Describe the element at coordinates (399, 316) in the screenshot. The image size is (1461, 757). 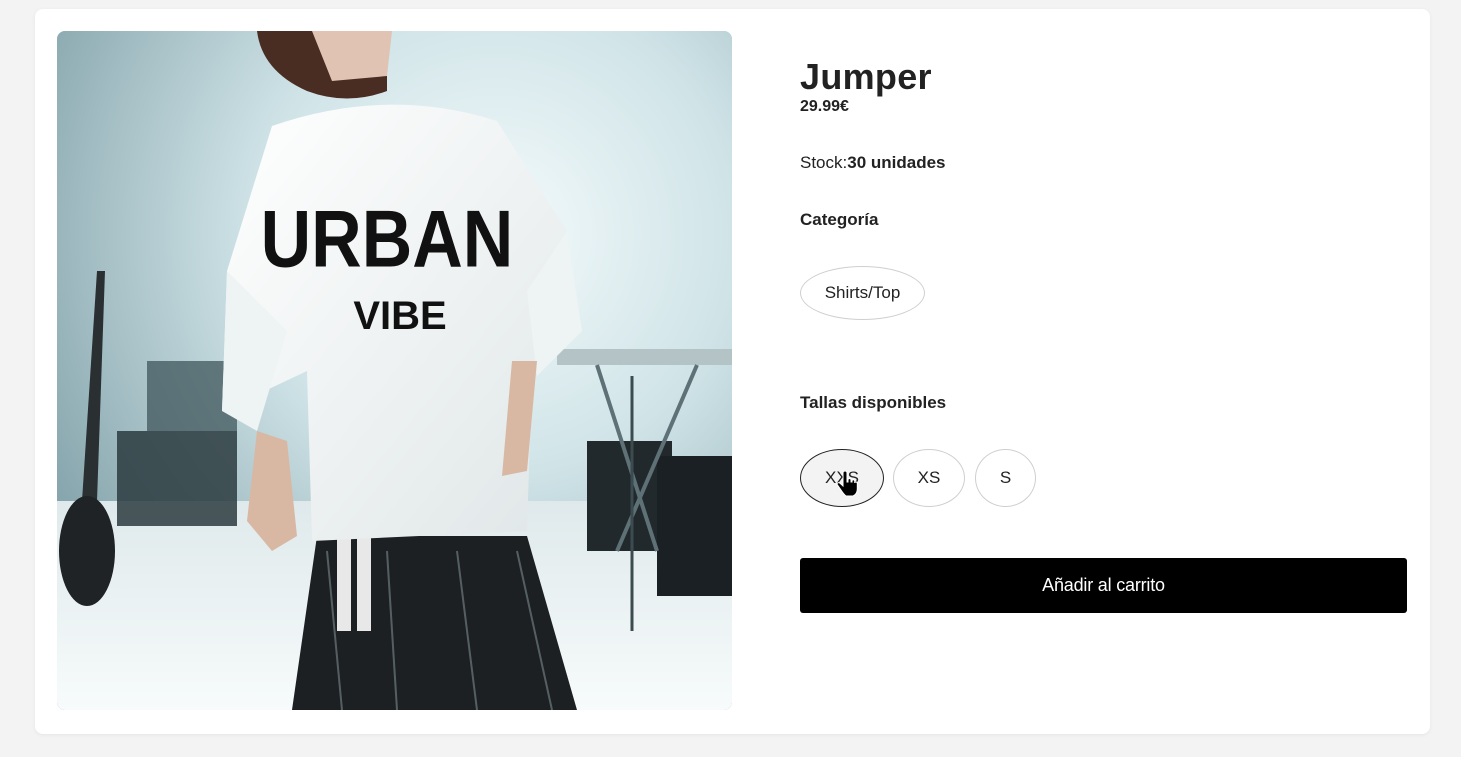
I see `shirt-print-line2: VIBE` at that location.